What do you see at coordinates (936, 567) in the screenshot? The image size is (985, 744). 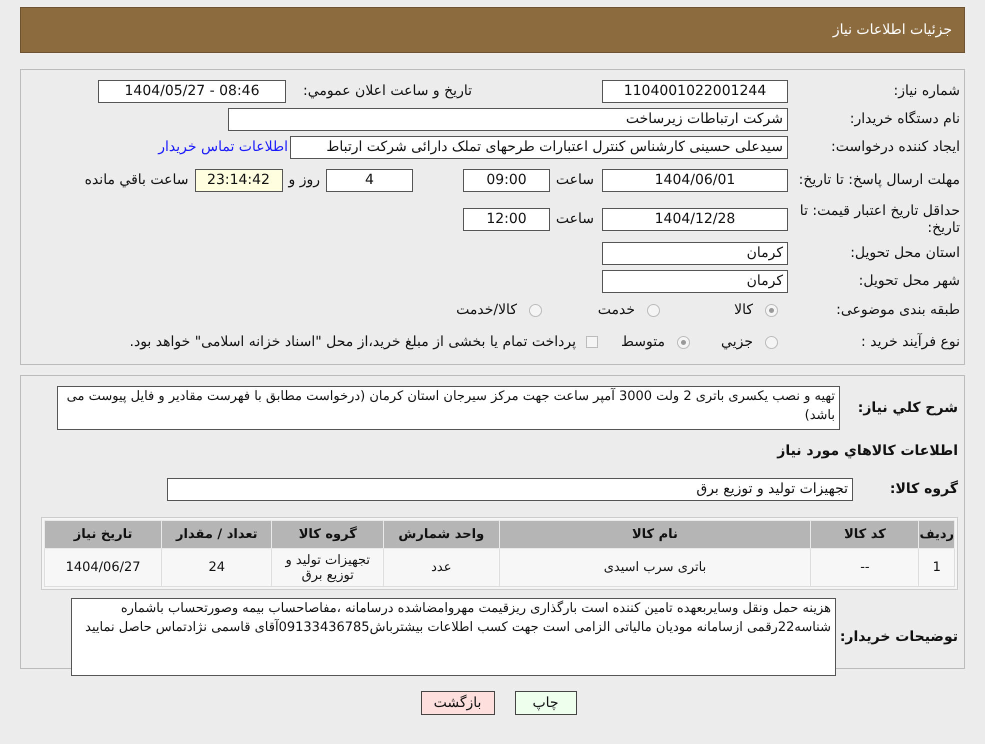 I see `table-cell: 1` at bounding box center [936, 567].